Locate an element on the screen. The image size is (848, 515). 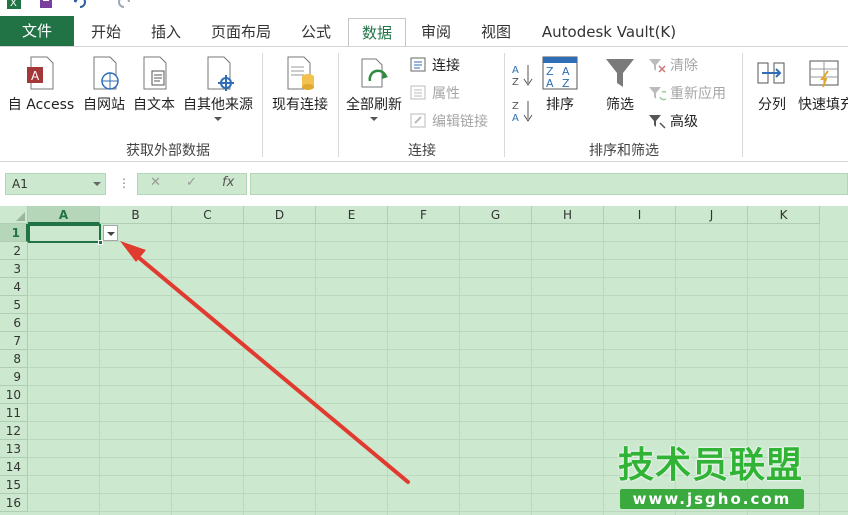
text-file-icon is located at coordinates (155, 73).